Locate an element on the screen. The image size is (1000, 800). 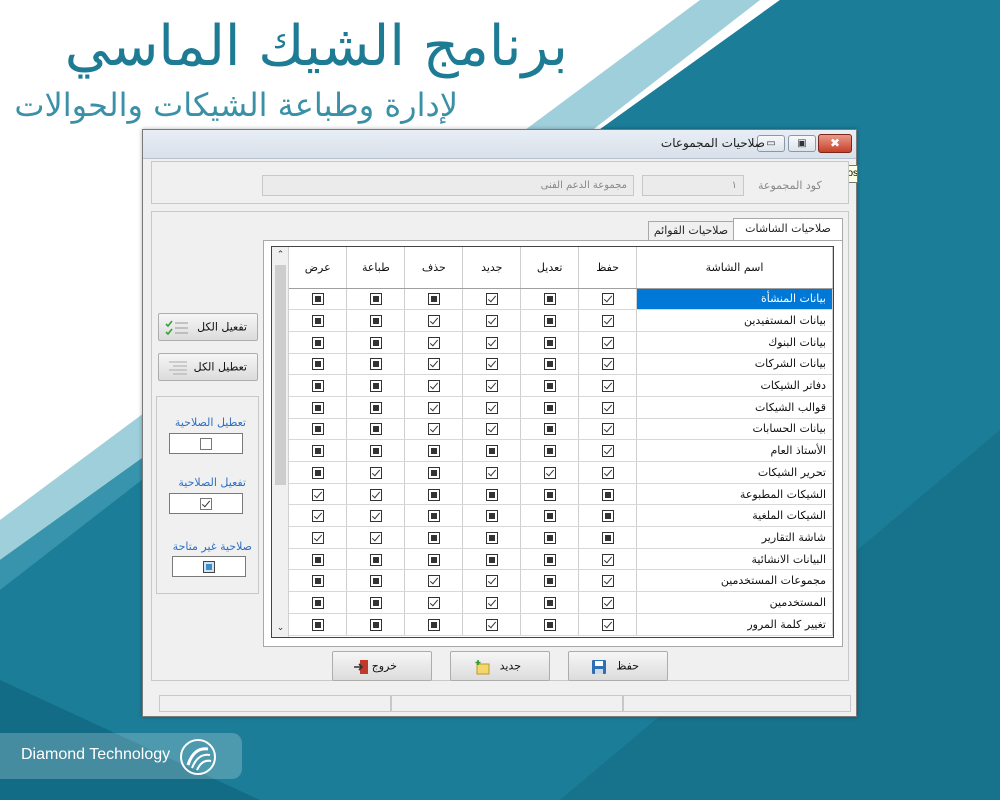
table-row: الشيكات الملغية is located at coordinates (561, 516).